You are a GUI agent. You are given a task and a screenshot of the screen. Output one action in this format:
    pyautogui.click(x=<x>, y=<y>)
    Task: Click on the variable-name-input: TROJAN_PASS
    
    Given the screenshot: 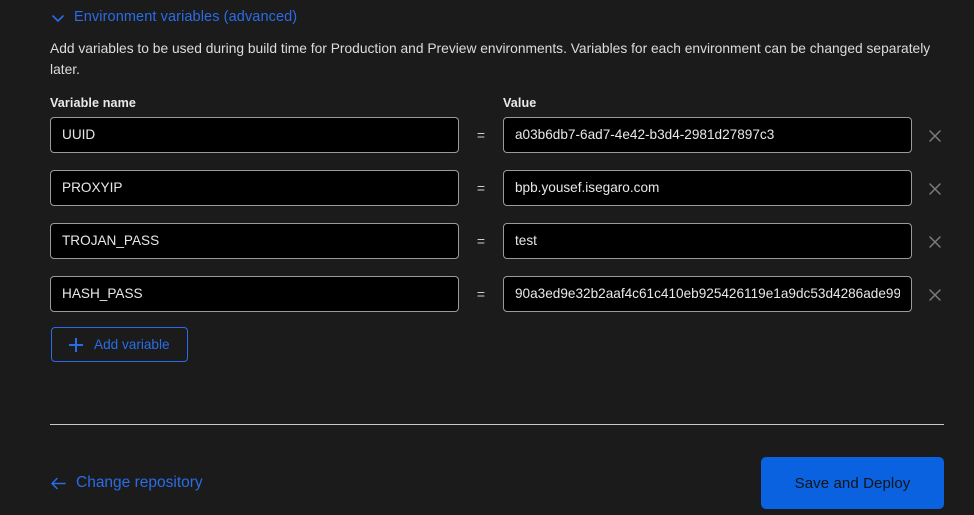 What is the action you would take?
    pyautogui.click(x=254, y=241)
    